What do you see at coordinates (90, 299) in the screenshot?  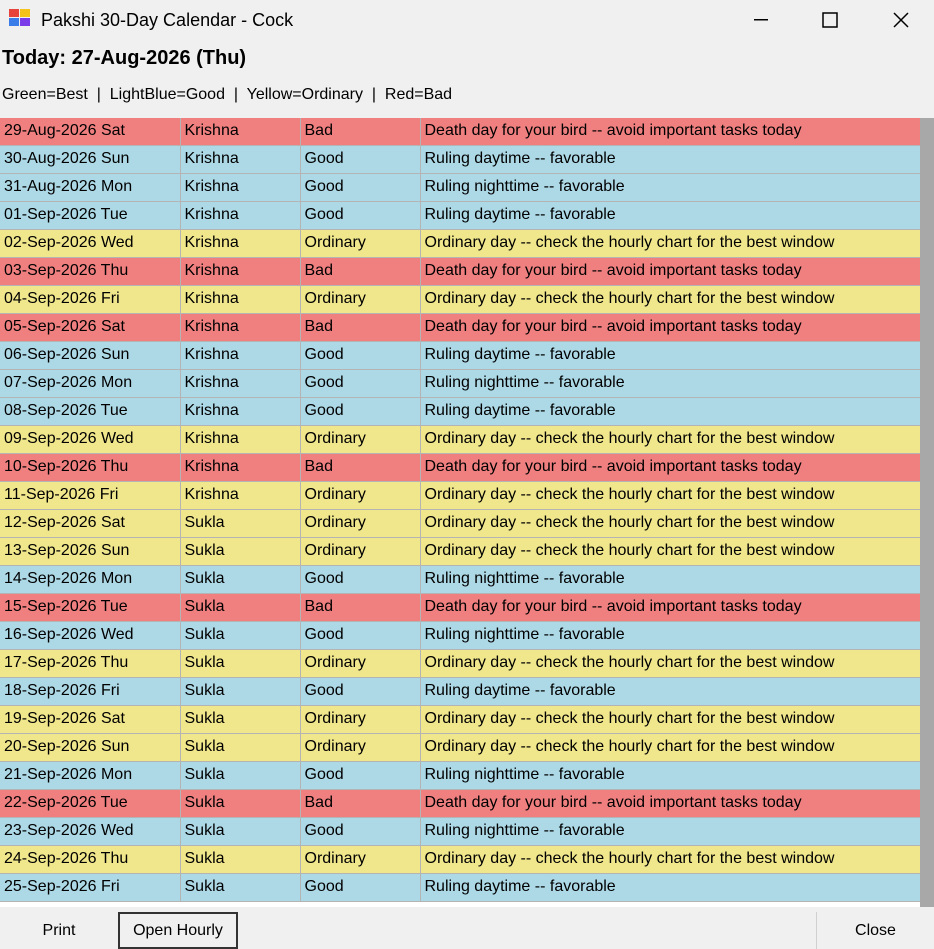 I see `date-cell: 04-Sep-2026 Fri` at bounding box center [90, 299].